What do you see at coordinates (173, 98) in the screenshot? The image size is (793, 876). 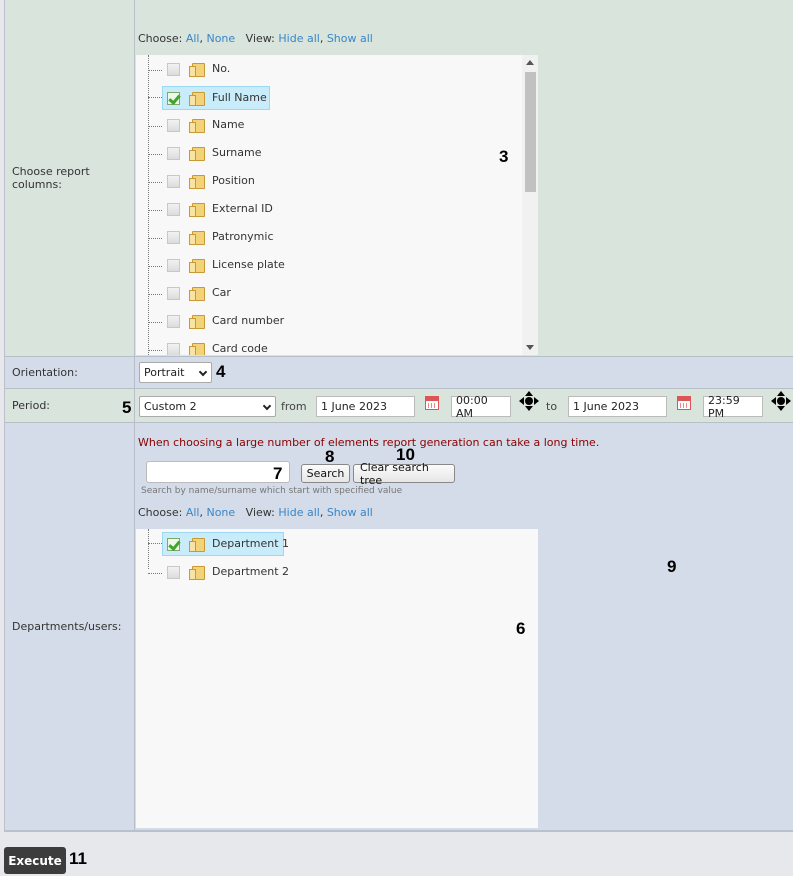 I see `column-checkbox-checked` at bounding box center [173, 98].